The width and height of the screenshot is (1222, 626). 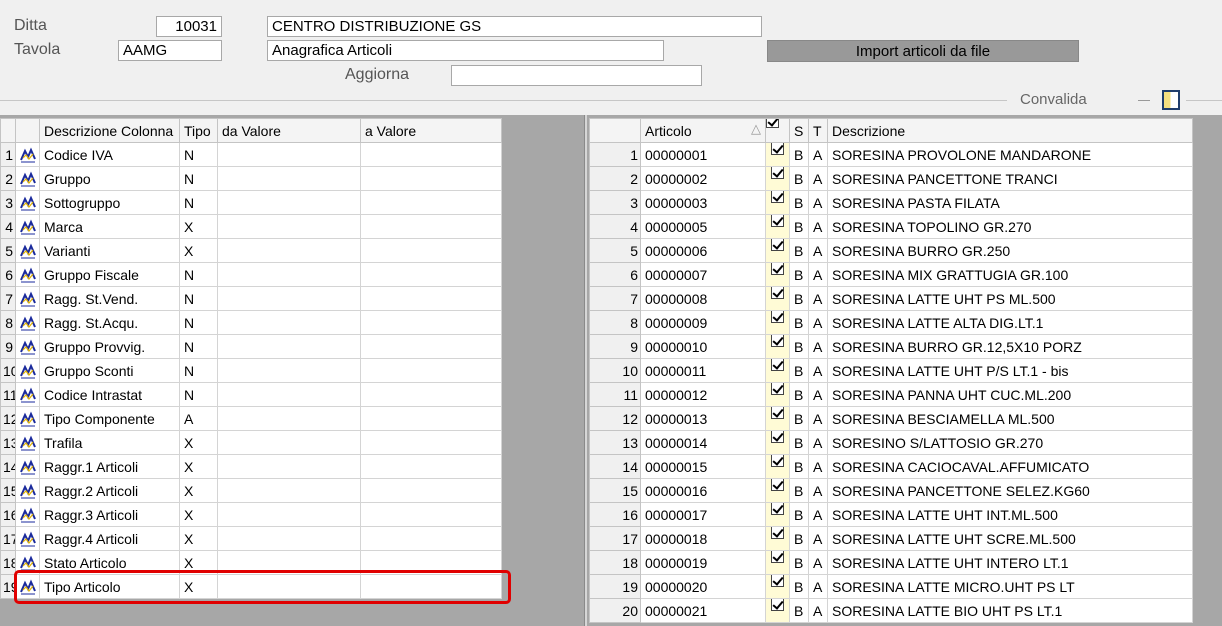 I want to click on tipo-header: Tipo, so click(x=198, y=130).